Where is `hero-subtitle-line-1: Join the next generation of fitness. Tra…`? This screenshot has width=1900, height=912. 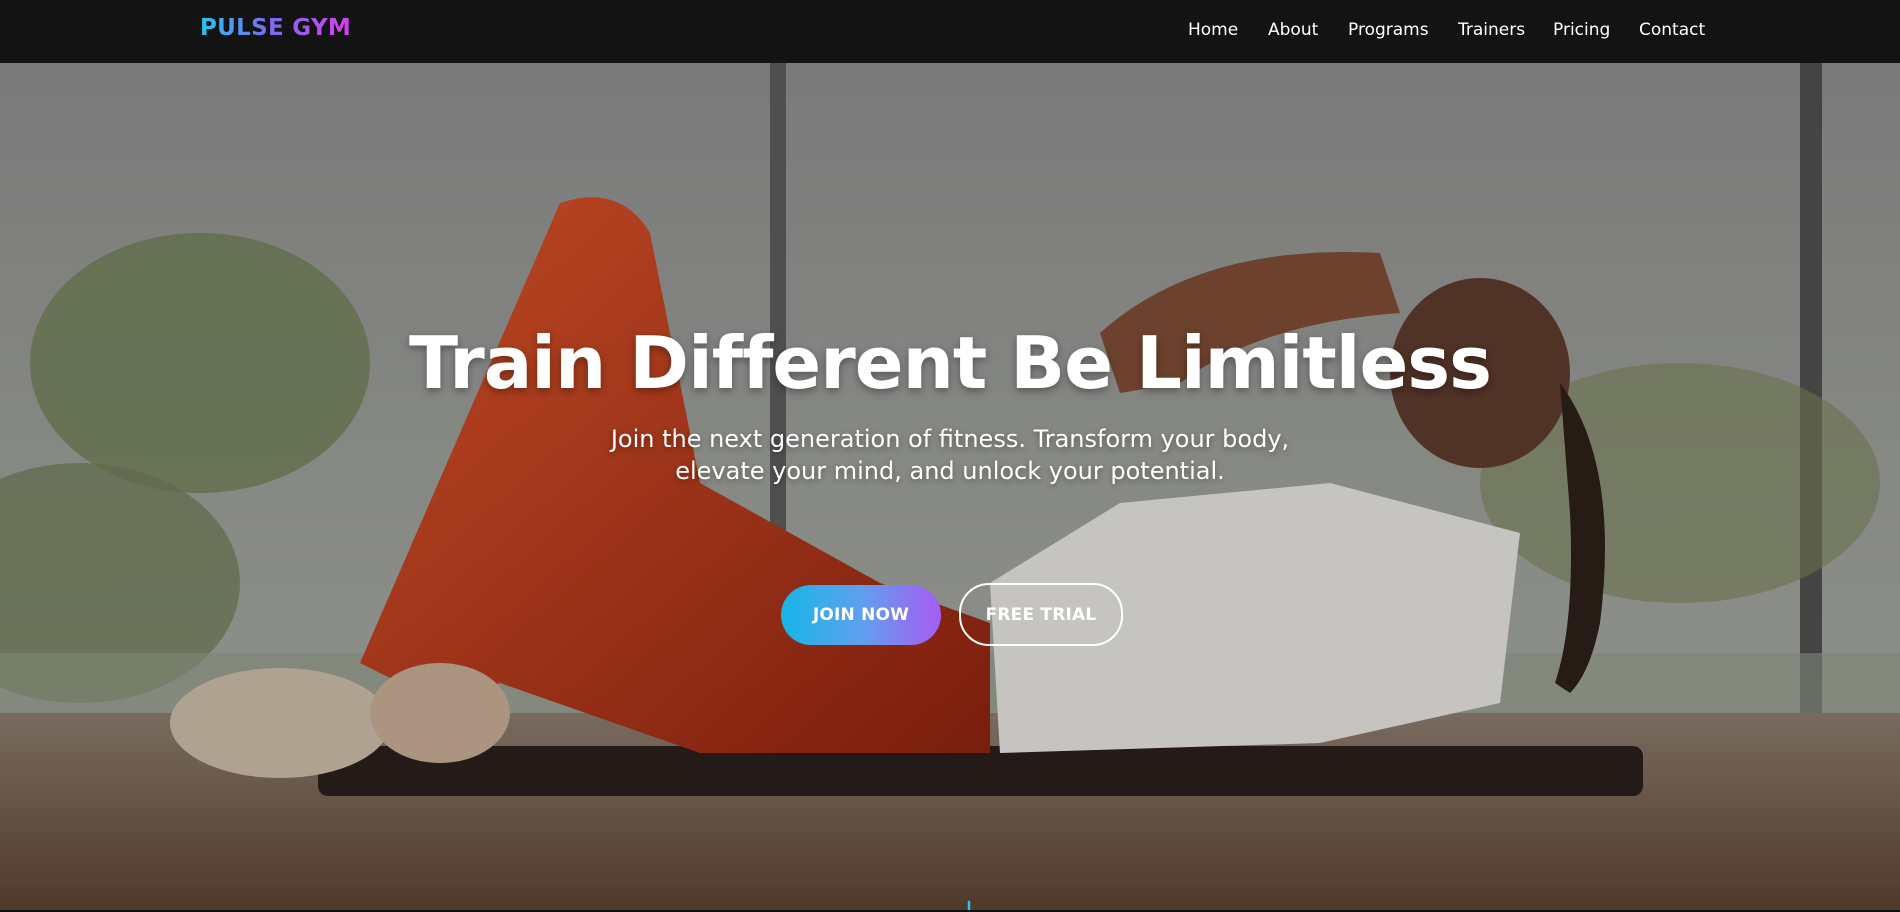 hero-subtitle-line-1: Join the next generation of fitness. Tra… is located at coordinates (950, 439).